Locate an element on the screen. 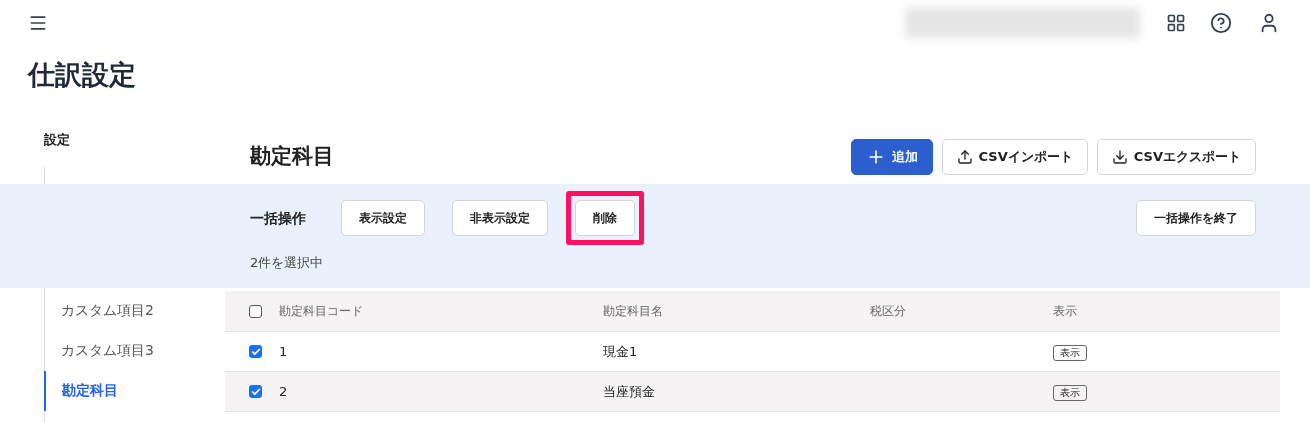  action-button: CSVインポート is located at coordinates (1014, 157).